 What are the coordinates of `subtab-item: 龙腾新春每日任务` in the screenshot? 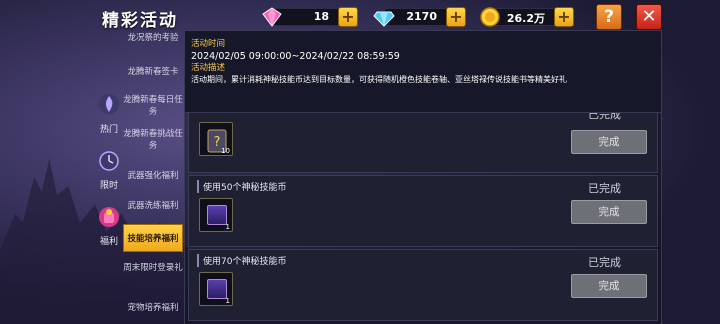 It's located at (153, 106).